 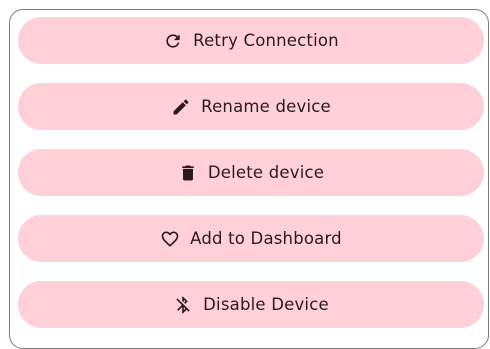 What do you see at coordinates (183, 305) in the screenshot?
I see `bluetooth-disabled-icon` at bounding box center [183, 305].